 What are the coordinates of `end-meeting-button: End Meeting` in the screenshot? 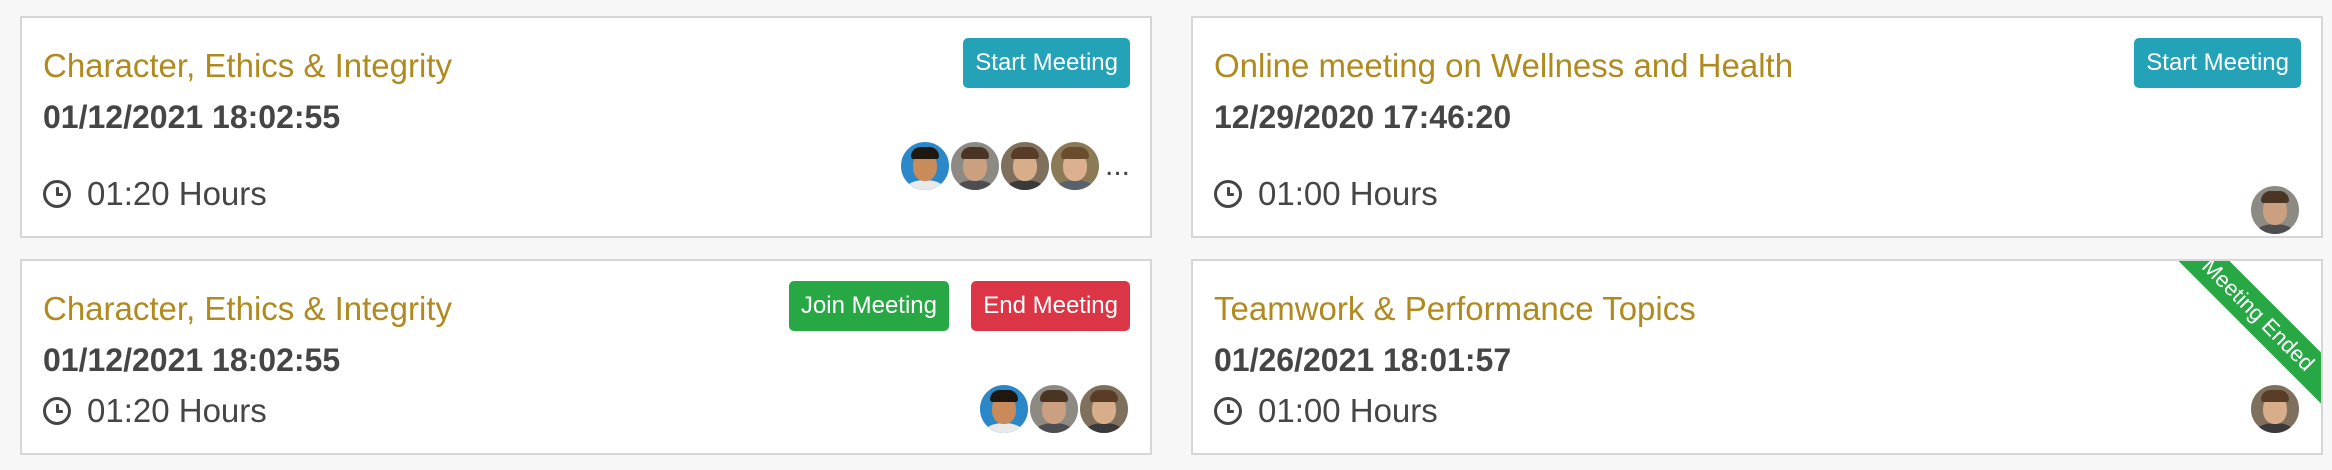 It's located at (1050, 306).